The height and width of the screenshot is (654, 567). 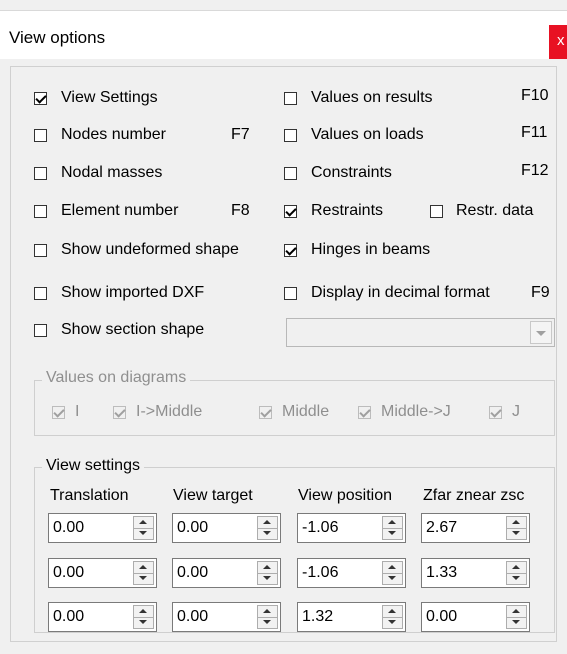 What do you see at coordinates (77, 411) in the screenshot?
I see `checkbox-label: I` at bounding box center [77, 411].